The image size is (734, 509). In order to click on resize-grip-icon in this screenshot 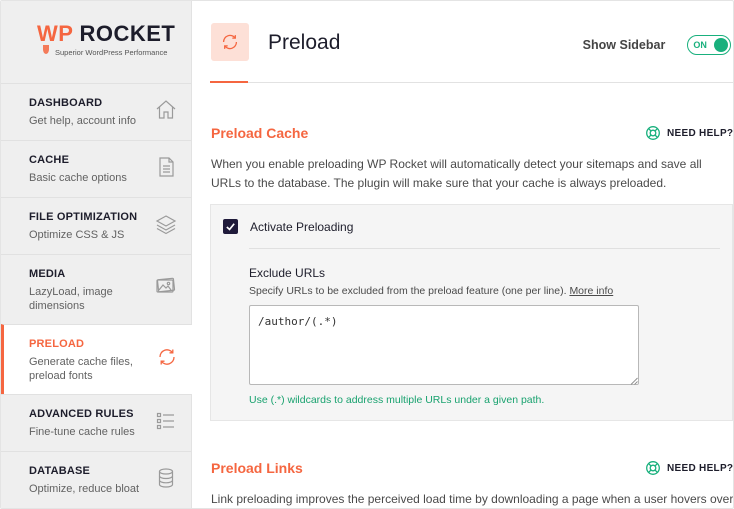, I will do `click(634, 381)`.